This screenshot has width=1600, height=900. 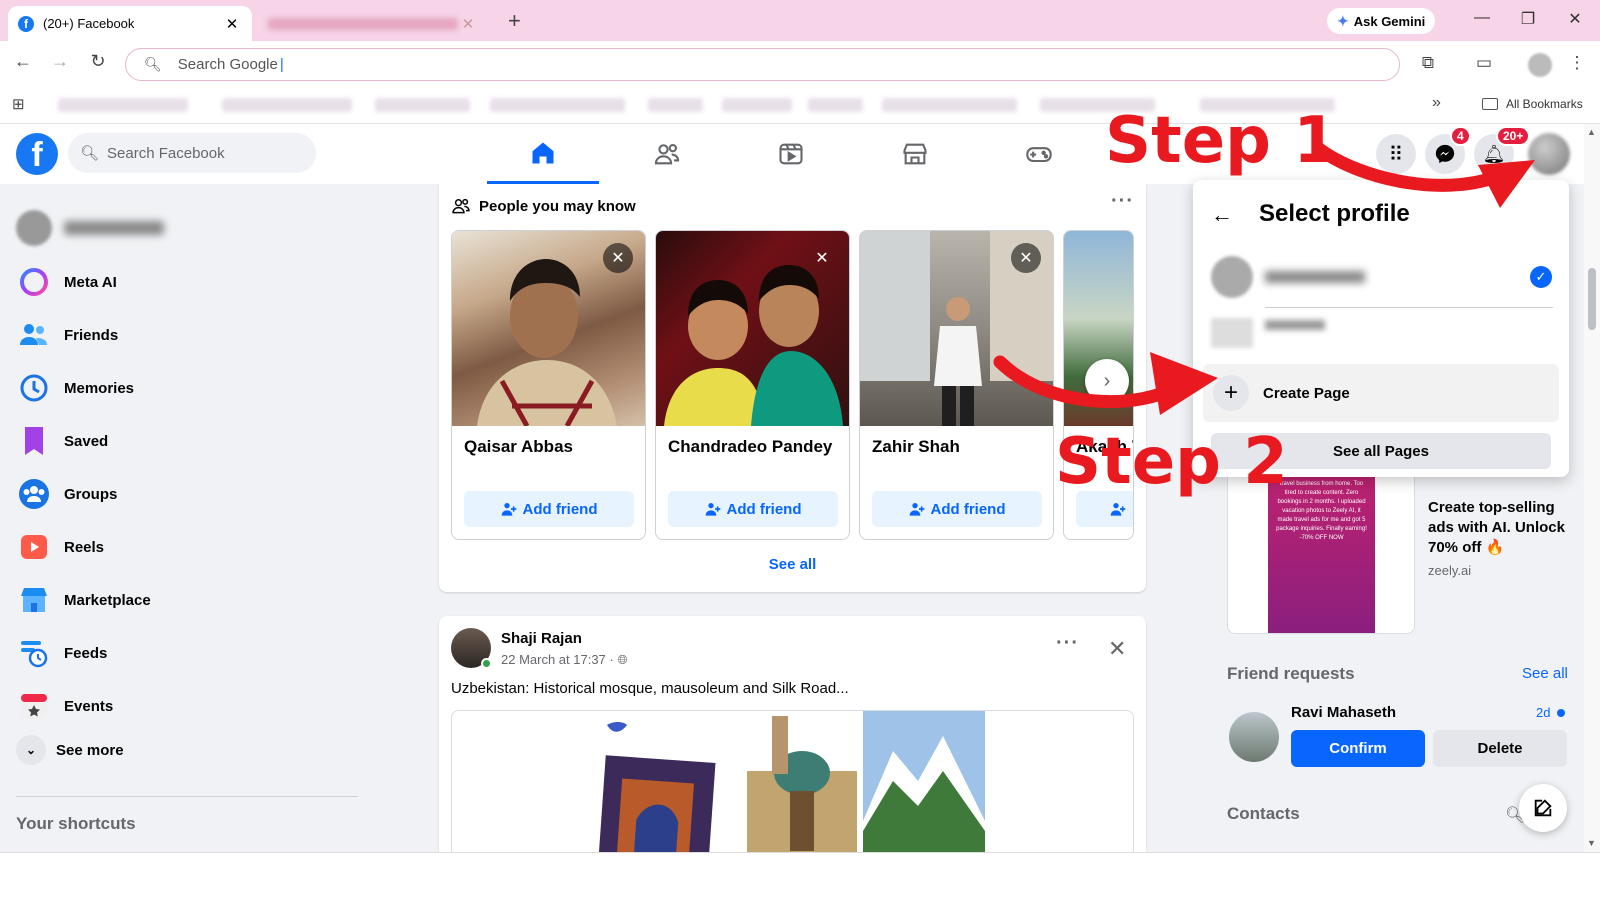 What do you see at coordinates (1591, 843) in the screenshot?
I see `scroll-down-icon: ▼` at bounding box center [1591, 843].